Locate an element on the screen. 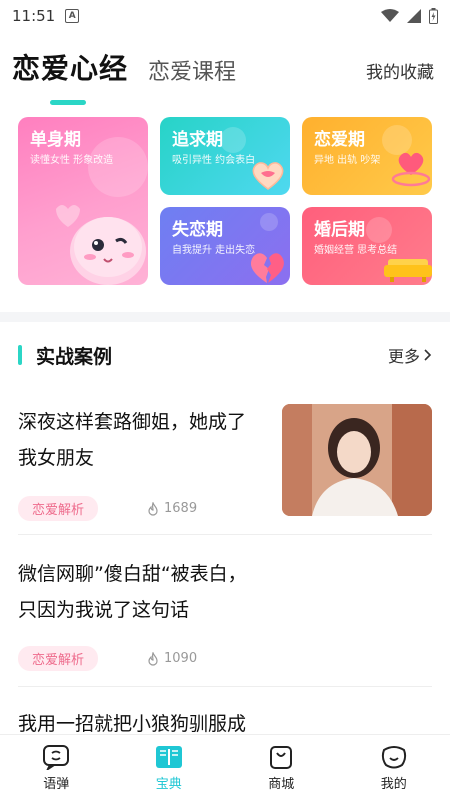 Image resolution: width=450 pixels, height=800 pixels. nav-item-profile: 我的 is located at coordinates (394, 767).